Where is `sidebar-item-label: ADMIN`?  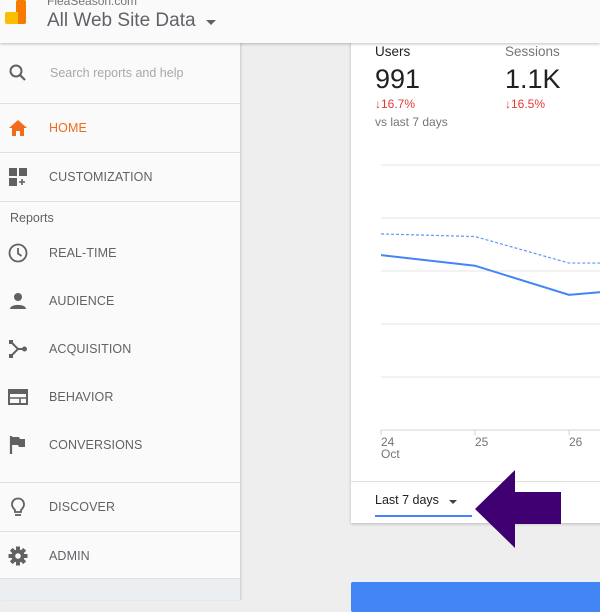
sidebar-item-label: ADMIN is located at coordinates (69, 556).